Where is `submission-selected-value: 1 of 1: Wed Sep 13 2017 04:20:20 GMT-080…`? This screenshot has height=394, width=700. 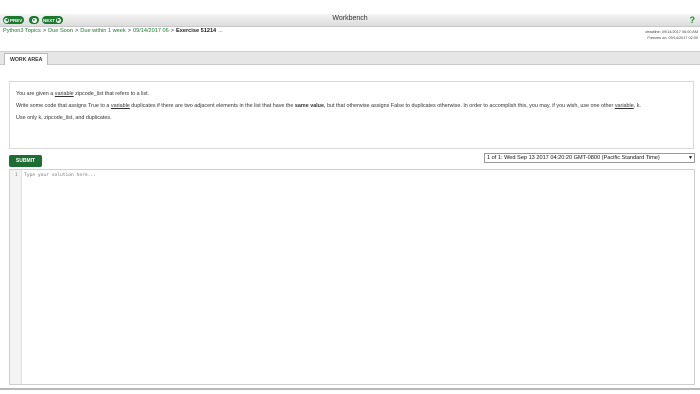
submission-selected-value: 1 of 1: Wed Sep 13 2017 04:20:20 GMT-080… is located at coordinates (573, 158).